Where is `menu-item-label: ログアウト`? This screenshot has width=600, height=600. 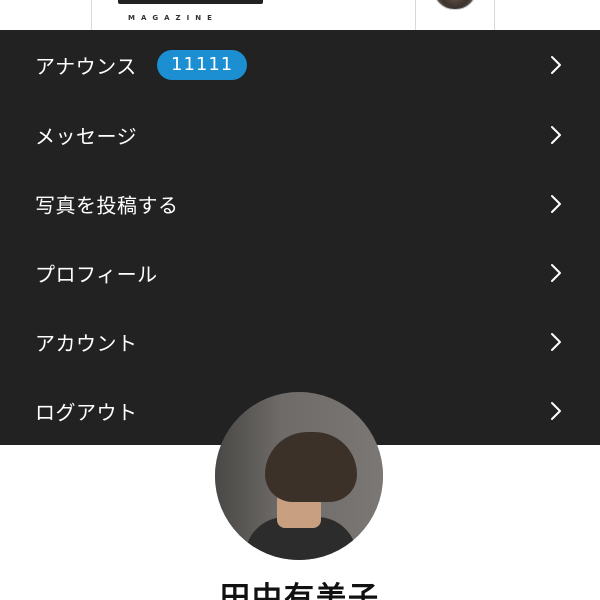 menu-item-label: ログアウト is located at coordinates (86, 412).